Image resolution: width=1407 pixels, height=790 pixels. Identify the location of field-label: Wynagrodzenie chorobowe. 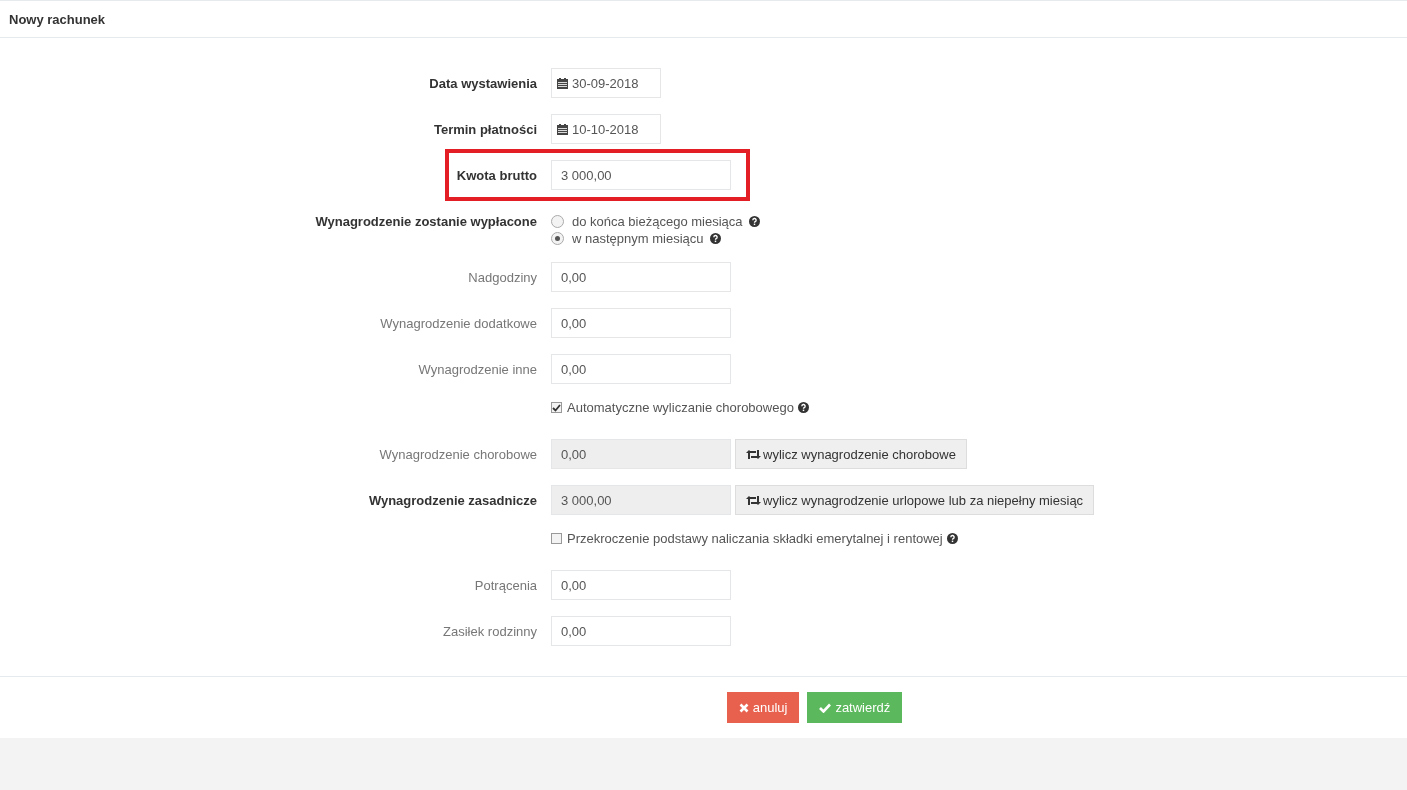
(458, 454).